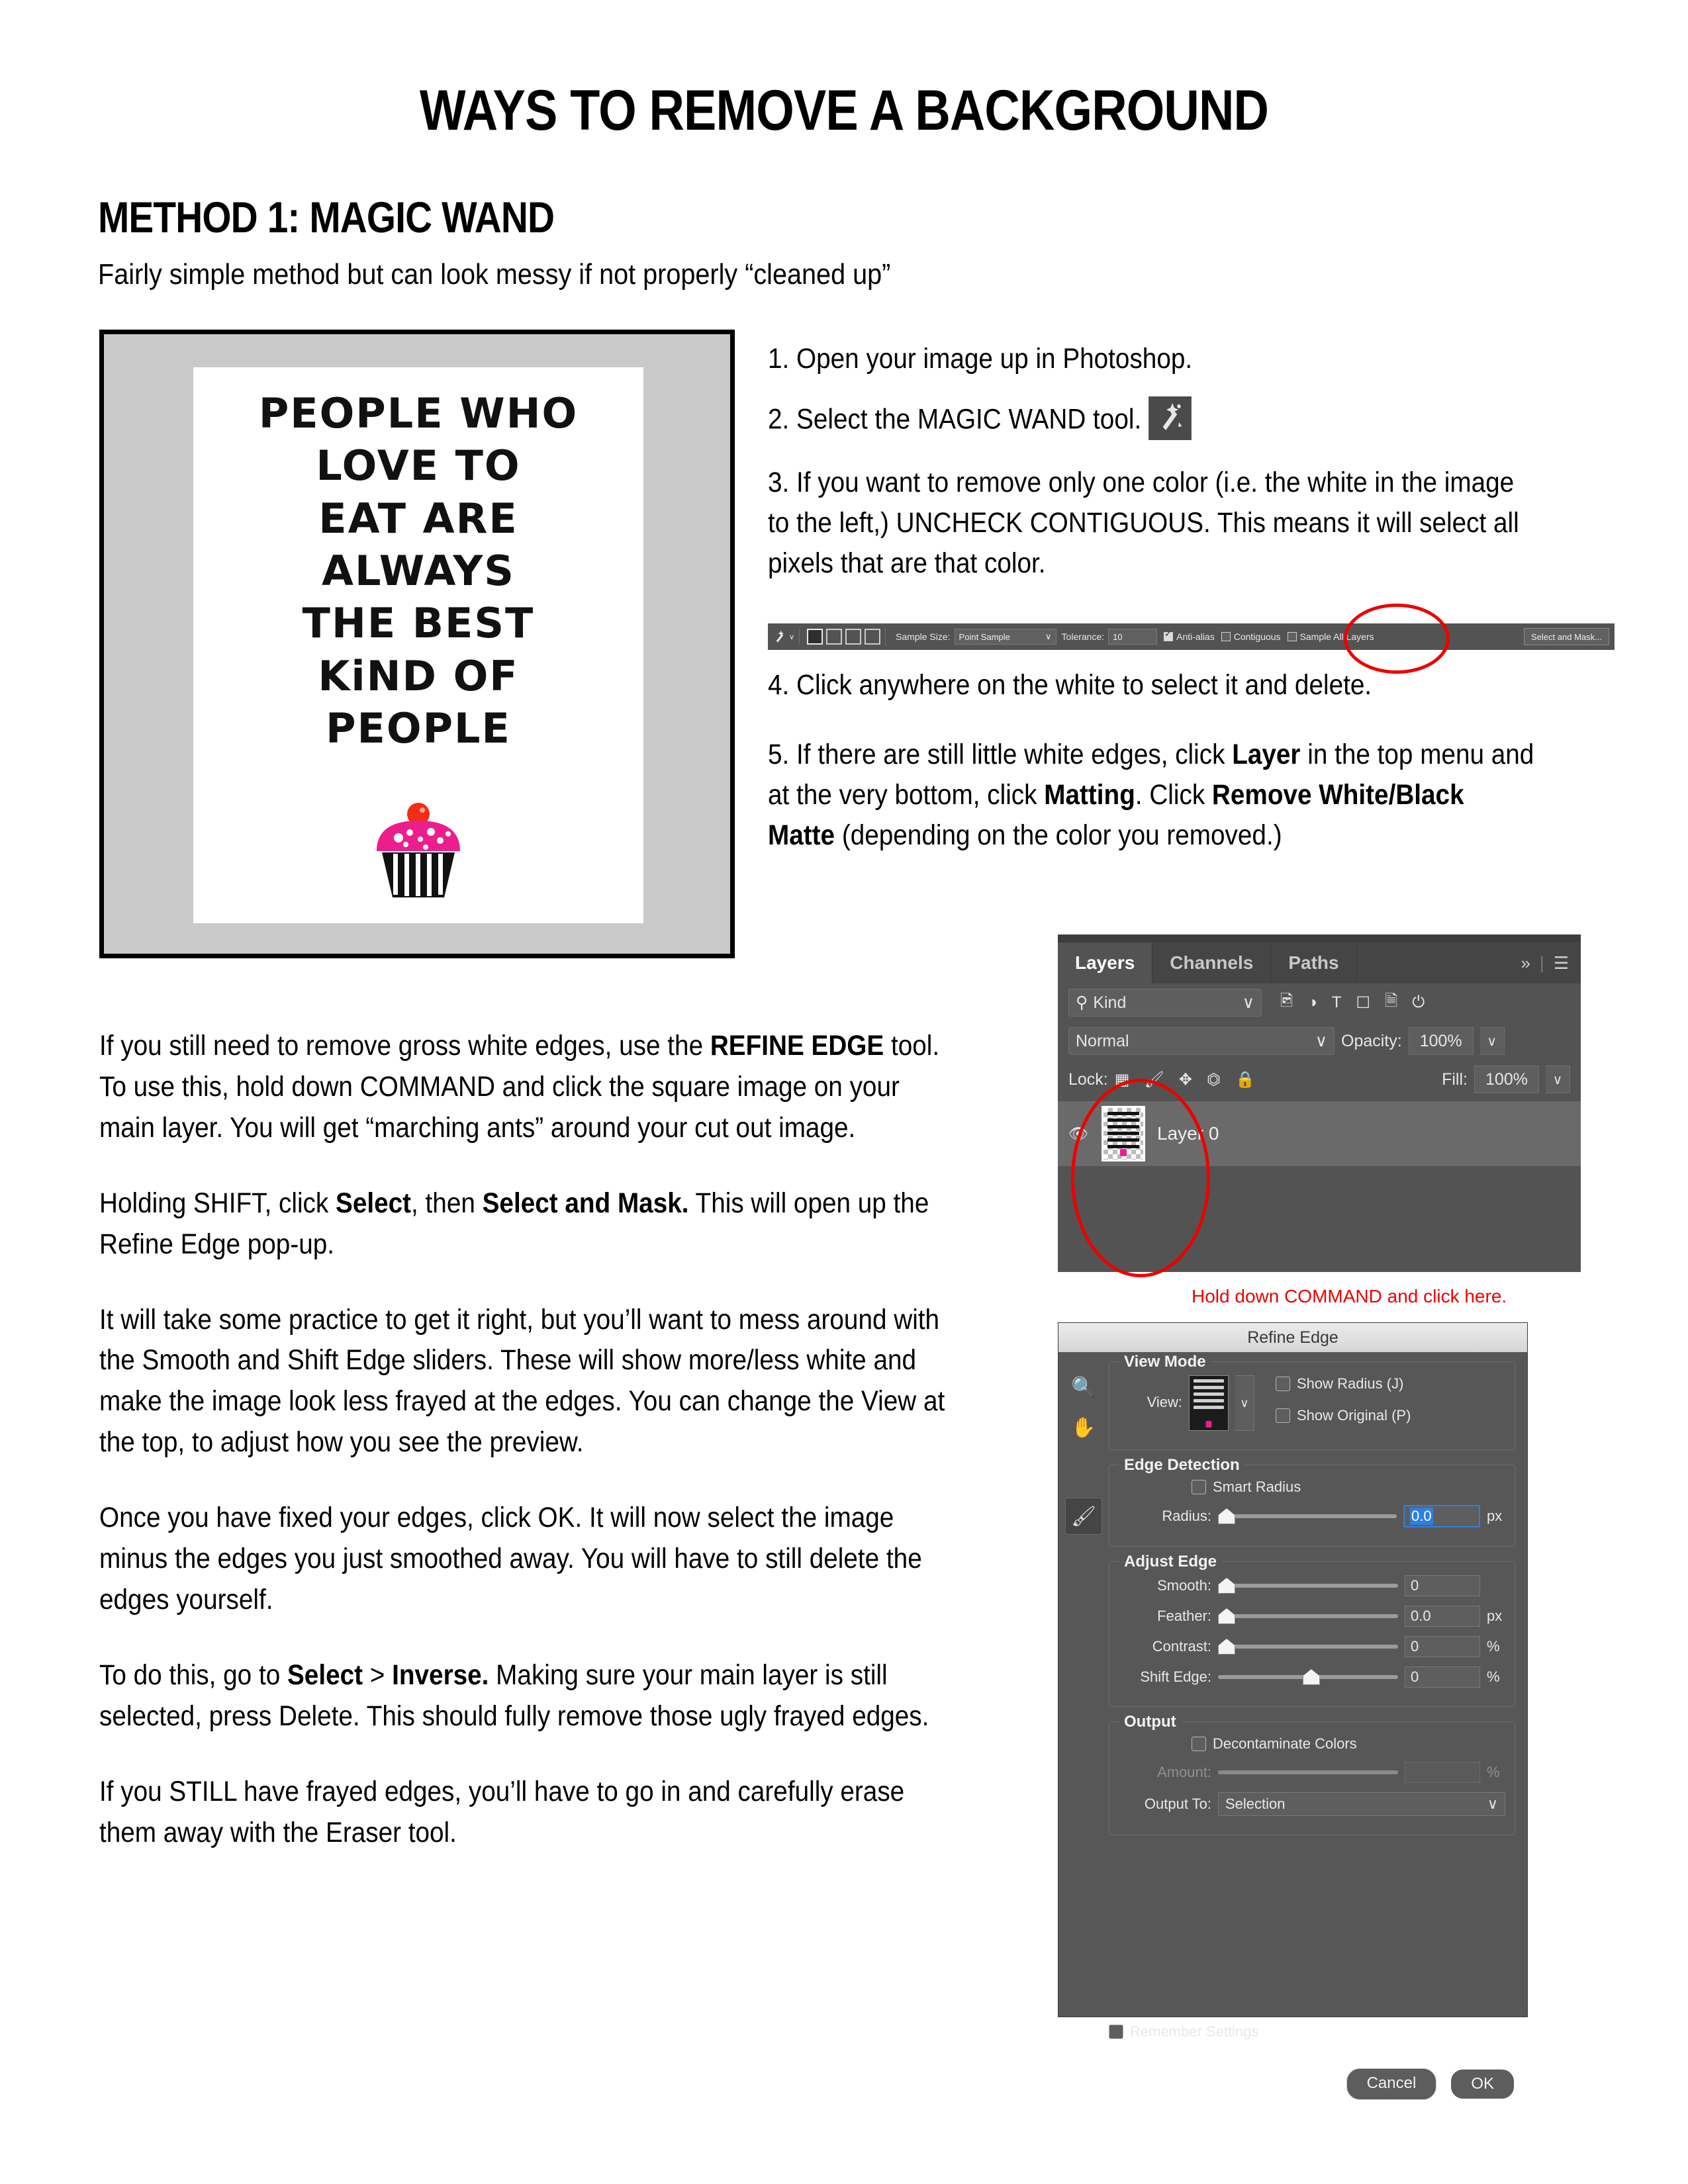 This screenshot has height=2184, width=1688. What do you see at coordinates (1418, 1002) in the screenshot?
I see `filter-toggle-icon: ⏻` at bounding box center [1418, 1002].